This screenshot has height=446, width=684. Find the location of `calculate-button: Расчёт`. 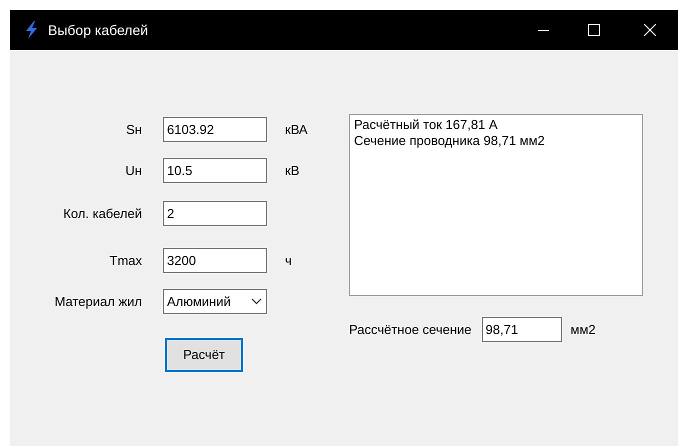

calculate-button: Расчёт is located at coordinates (204, 355).